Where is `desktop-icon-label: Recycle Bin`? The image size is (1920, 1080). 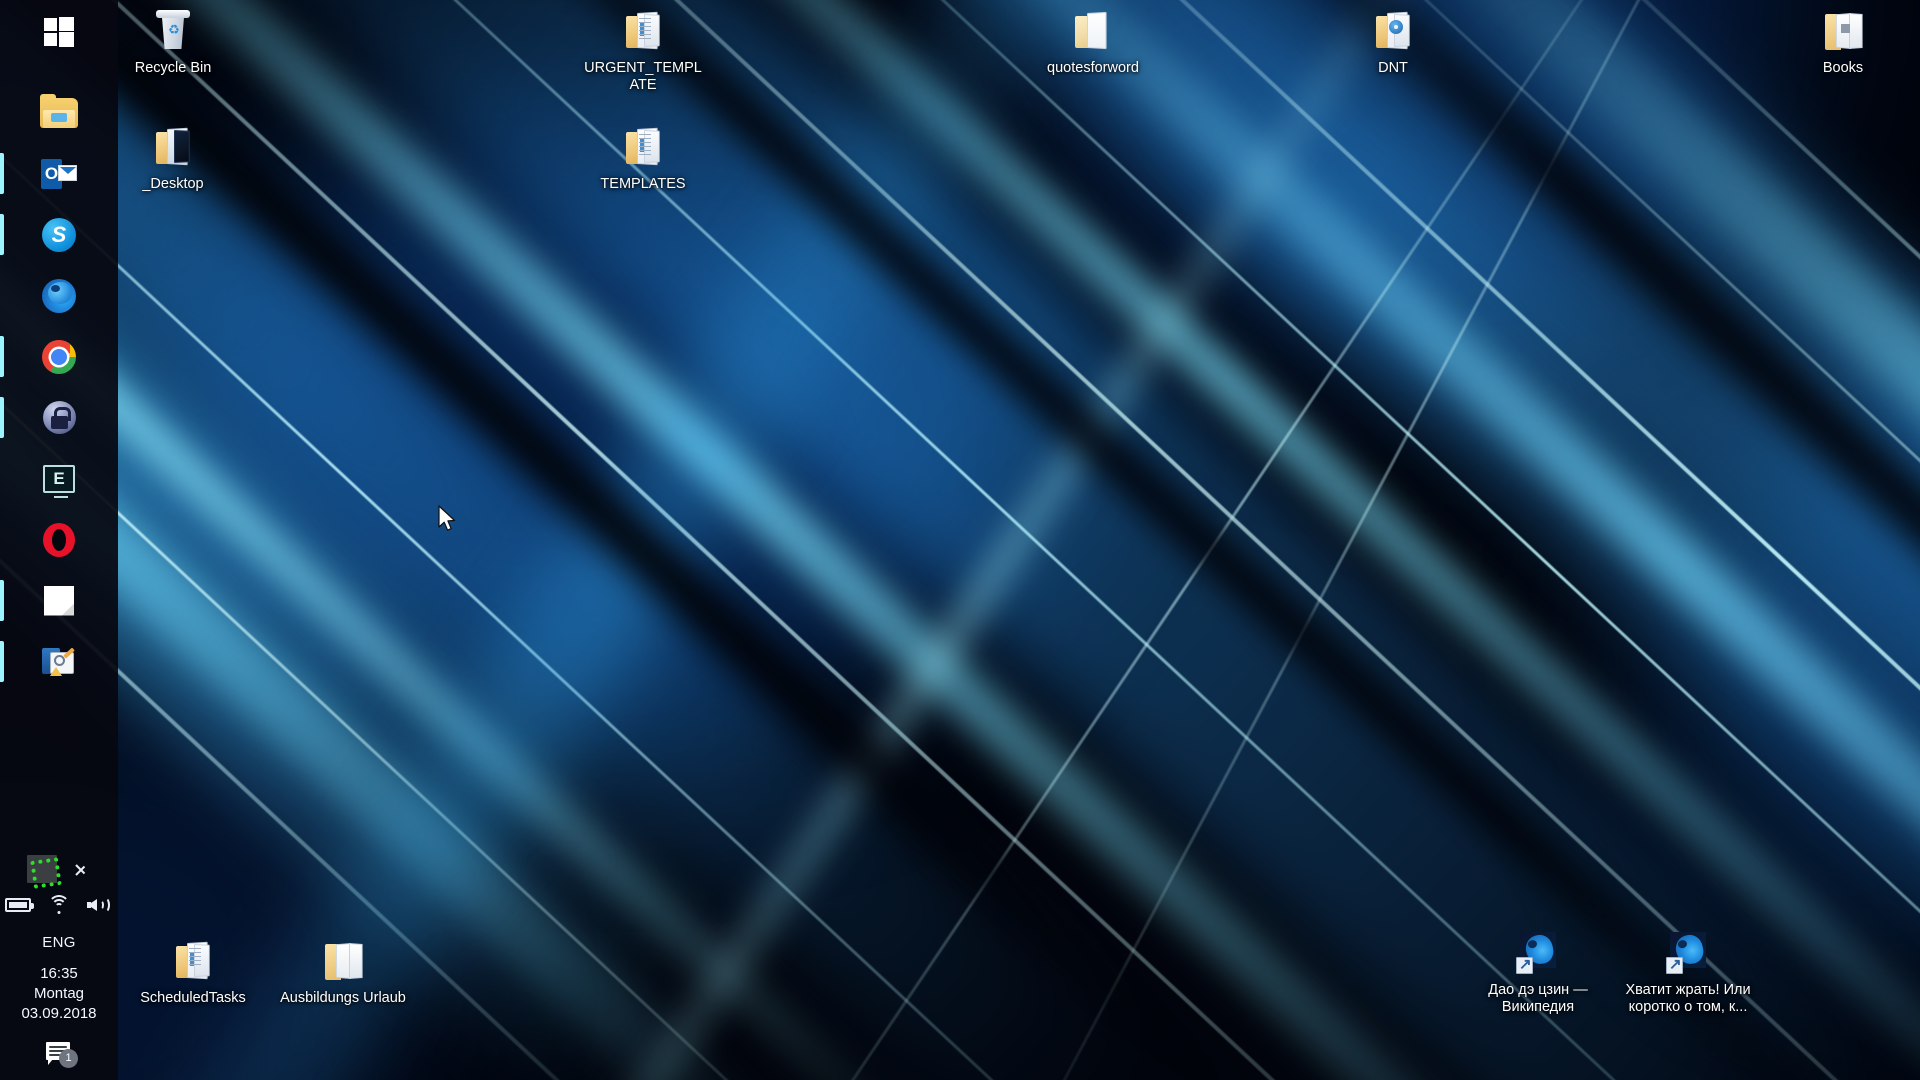
desktop-icon-label: Recycle Bin is located at coordinates (173, 68).